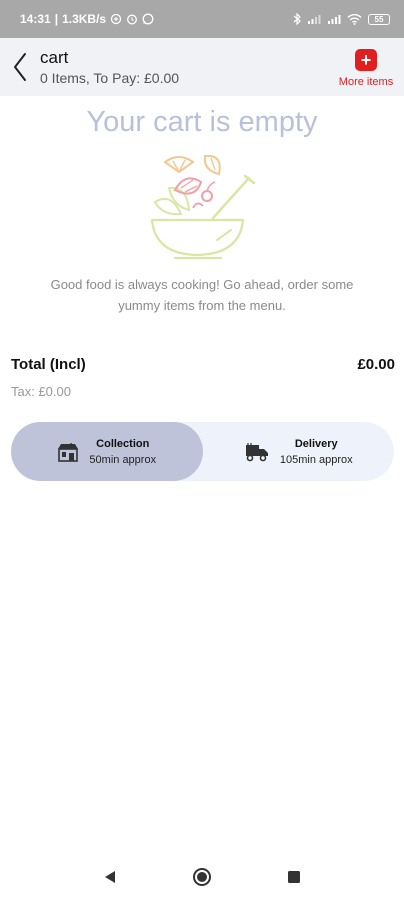 This screenshot has height=900, width=404. I want to click on home-circle-icon, so click(202, 876).